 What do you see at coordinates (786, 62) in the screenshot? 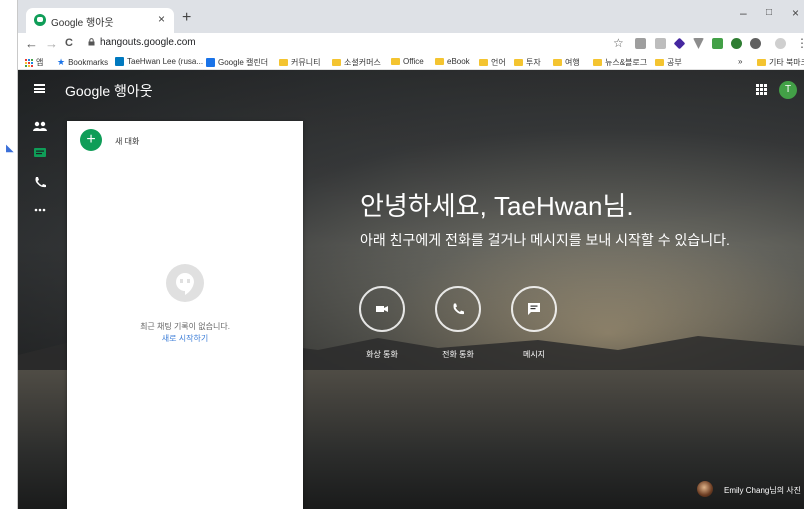
I see `bookmark-label: 기타 북마크` at bounding box center [786, 62].